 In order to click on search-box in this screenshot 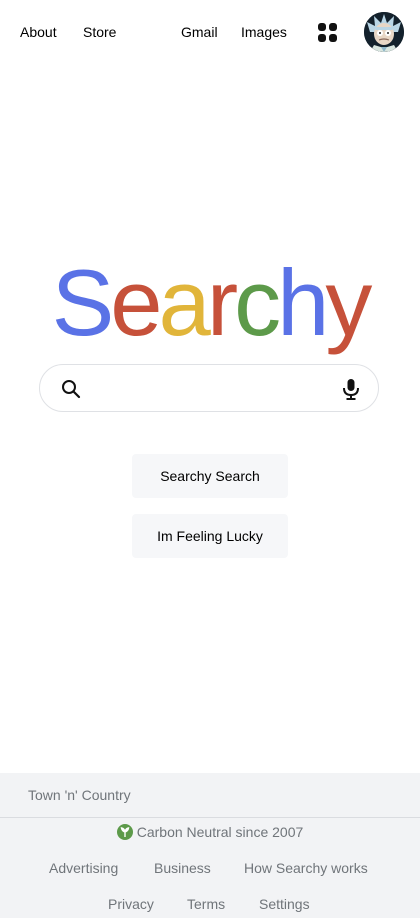, I will do `click(209, 388)`.